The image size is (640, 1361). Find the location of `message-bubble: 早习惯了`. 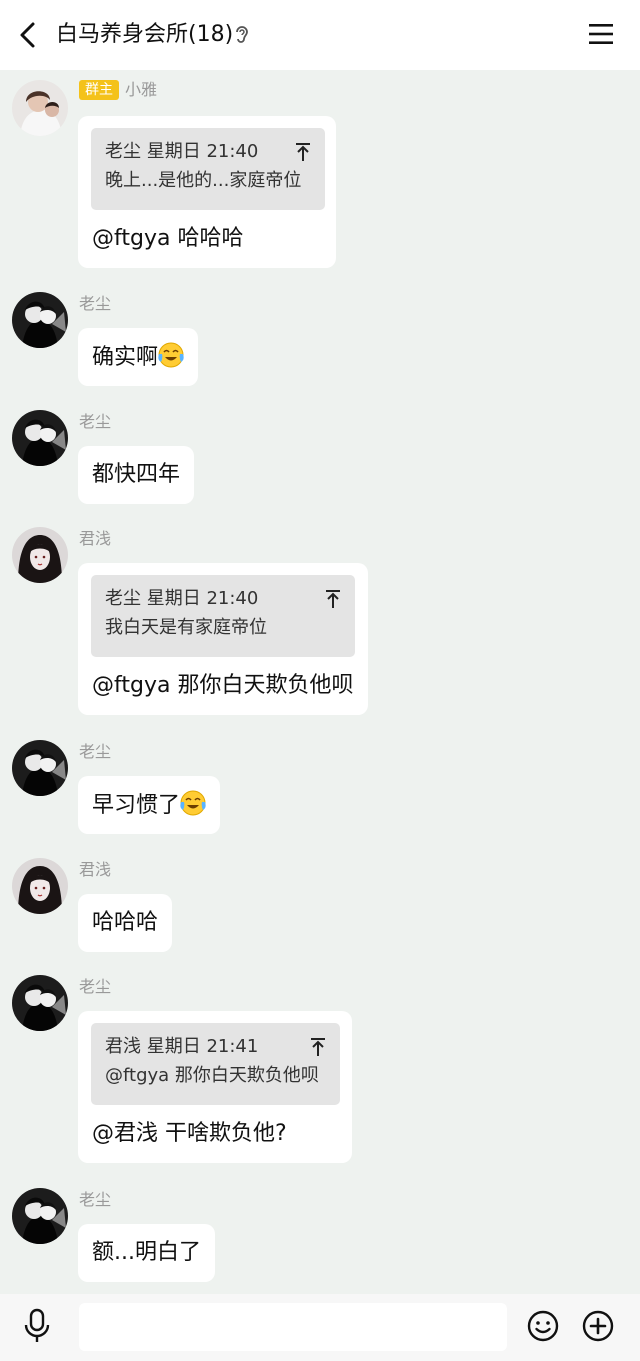

message-bubble: 早习惯了 is located at coordinates (149, 805).